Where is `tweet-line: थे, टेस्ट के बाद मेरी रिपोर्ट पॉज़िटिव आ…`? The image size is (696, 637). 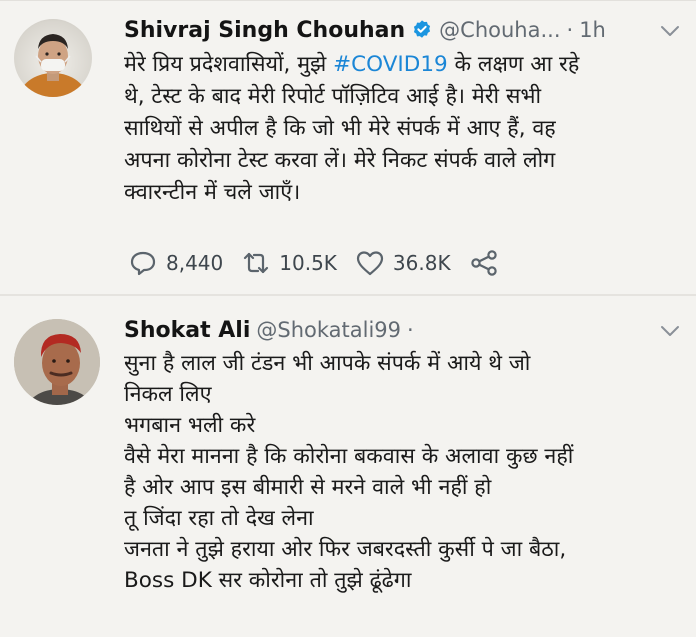 tweet-line: थे, टेस्ट के बाद मेरी रिपोर्ट पॉज़िटिव आ… is located at coordinates (333, 96).